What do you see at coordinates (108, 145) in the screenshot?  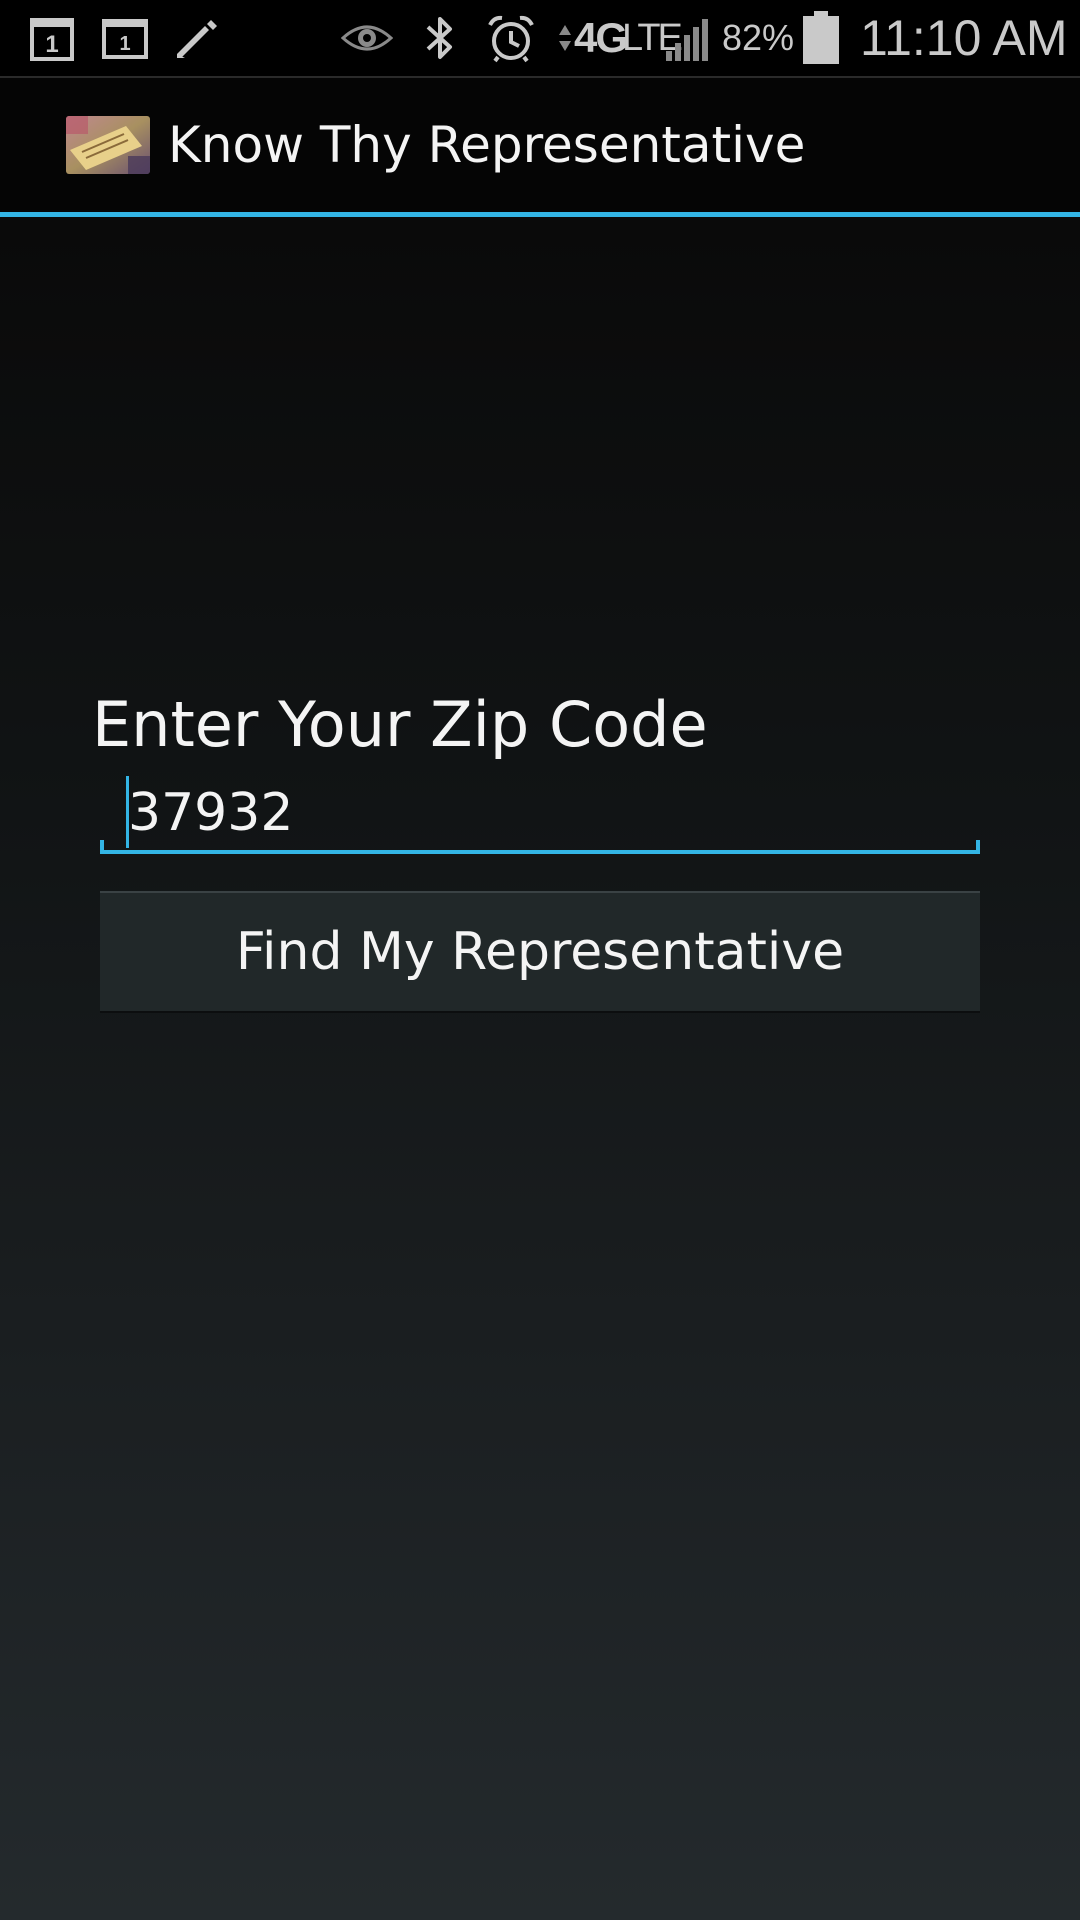 I see `app-logo-icon` at bounding box center [108, 145].